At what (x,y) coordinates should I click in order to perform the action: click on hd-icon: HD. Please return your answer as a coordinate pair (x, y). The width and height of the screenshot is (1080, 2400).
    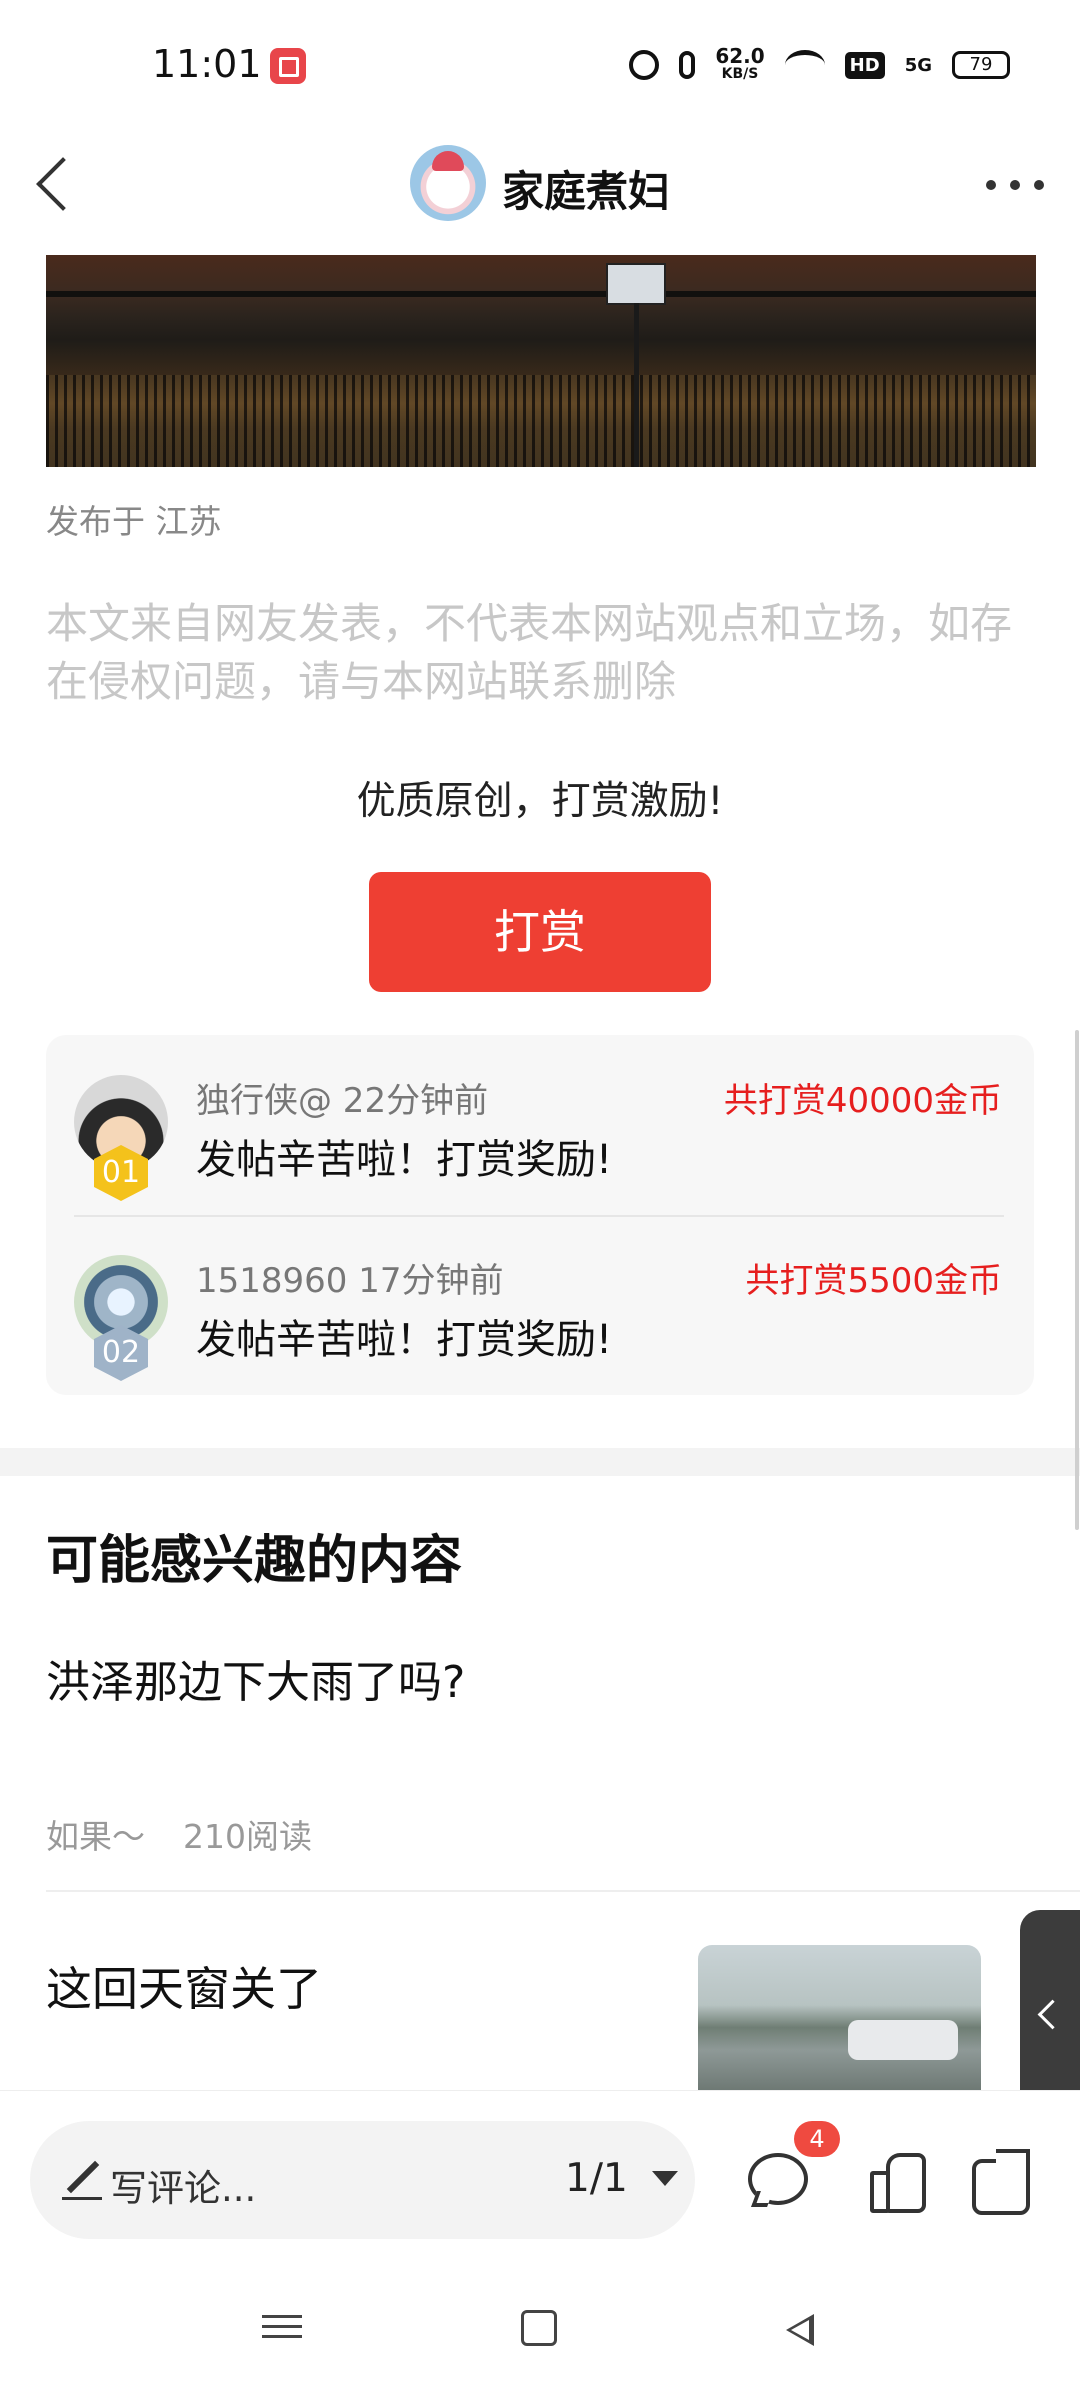
    Looking at the image, I should click on (864, 65).